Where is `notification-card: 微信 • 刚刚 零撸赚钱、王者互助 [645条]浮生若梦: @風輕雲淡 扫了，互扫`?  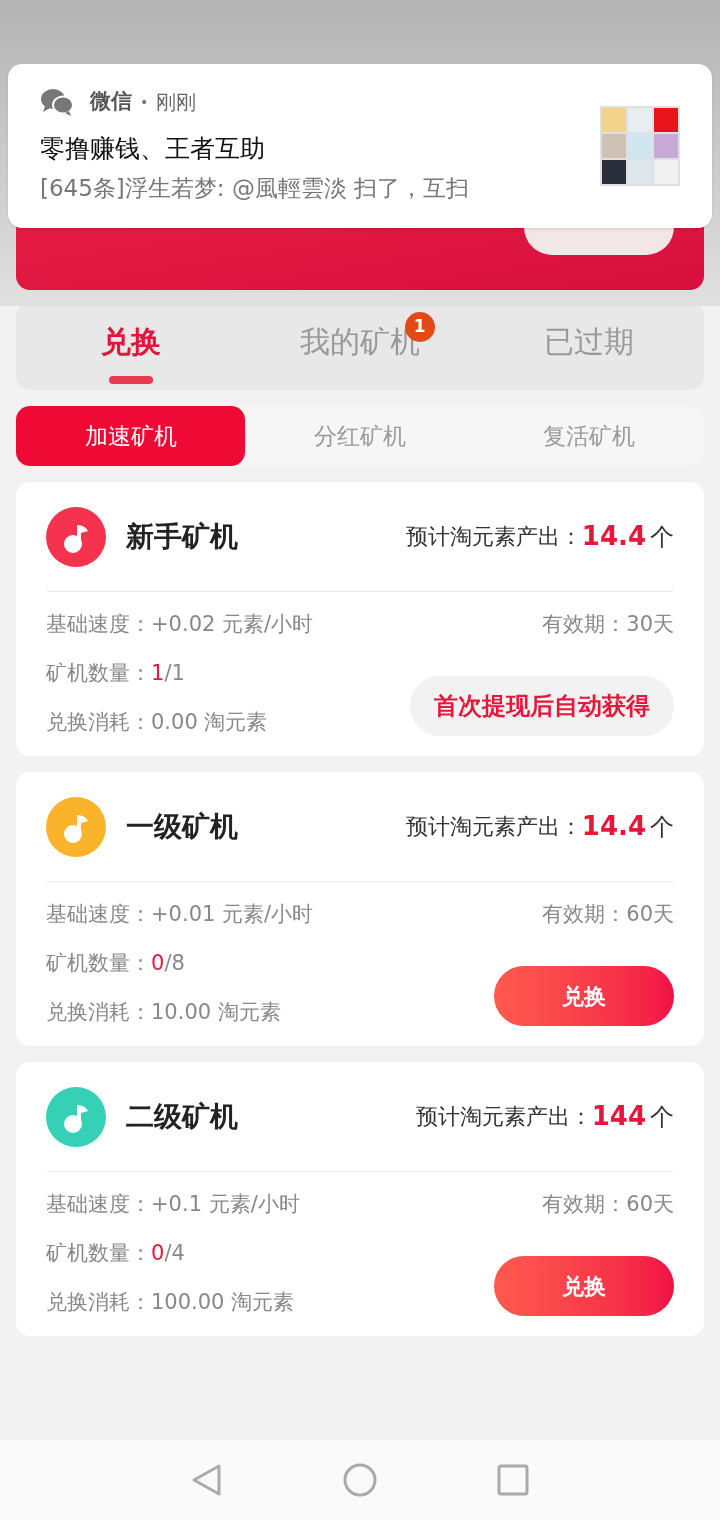
notification-card: 微信 • 刚刚 零撸赚钱、王者互助 [645条]浮生若梦: @風輕雲淡 扫了，互扫 is located at coordinates (360, 146).